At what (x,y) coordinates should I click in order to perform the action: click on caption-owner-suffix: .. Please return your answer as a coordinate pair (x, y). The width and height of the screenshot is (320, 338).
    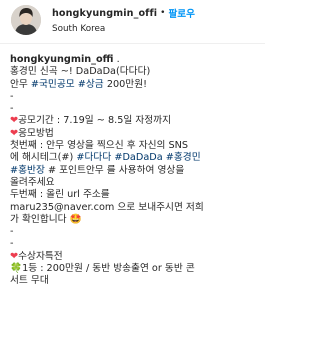
    Looking at the image, I should click on (116, 59).